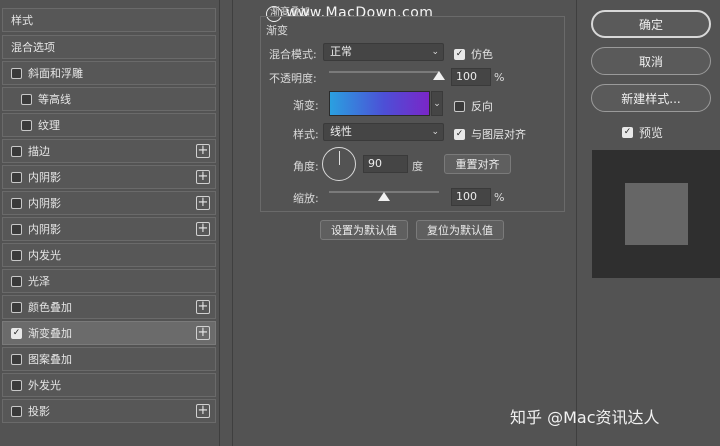 Image resolution: width=720 pixels, height=446 pixels. I want to click on style-item-label: 等高线, so click(54, 99).